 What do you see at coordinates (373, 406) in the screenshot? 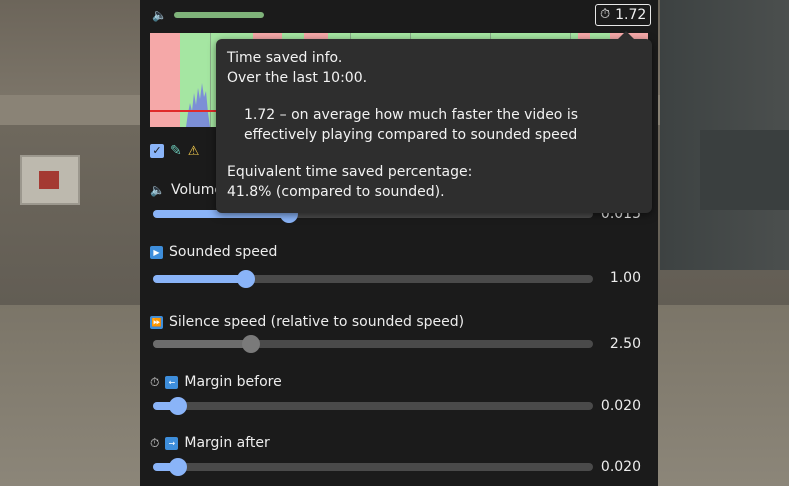
I see `margin-before-slider` at bounding box center [373, 406].